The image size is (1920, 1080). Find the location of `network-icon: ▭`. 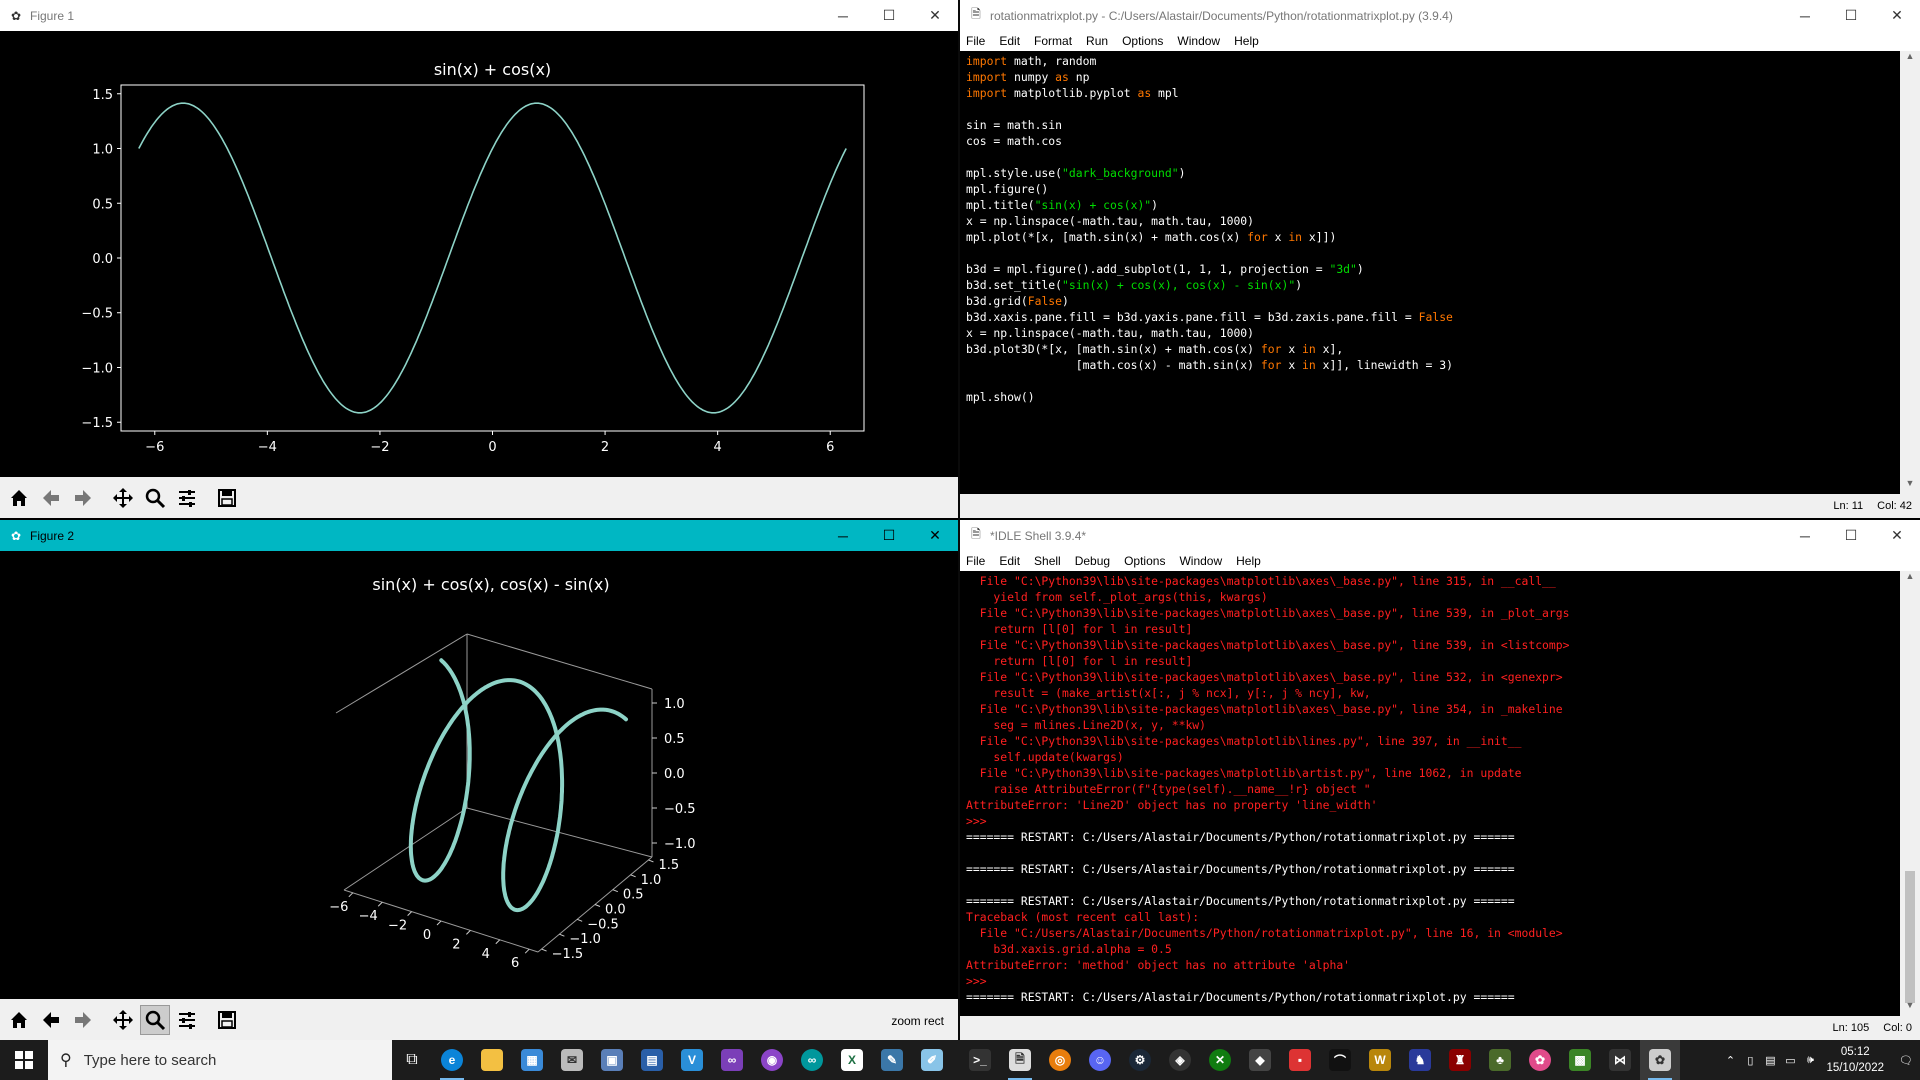

network-icon: ▭ is located at coordinates (1790, 1060).